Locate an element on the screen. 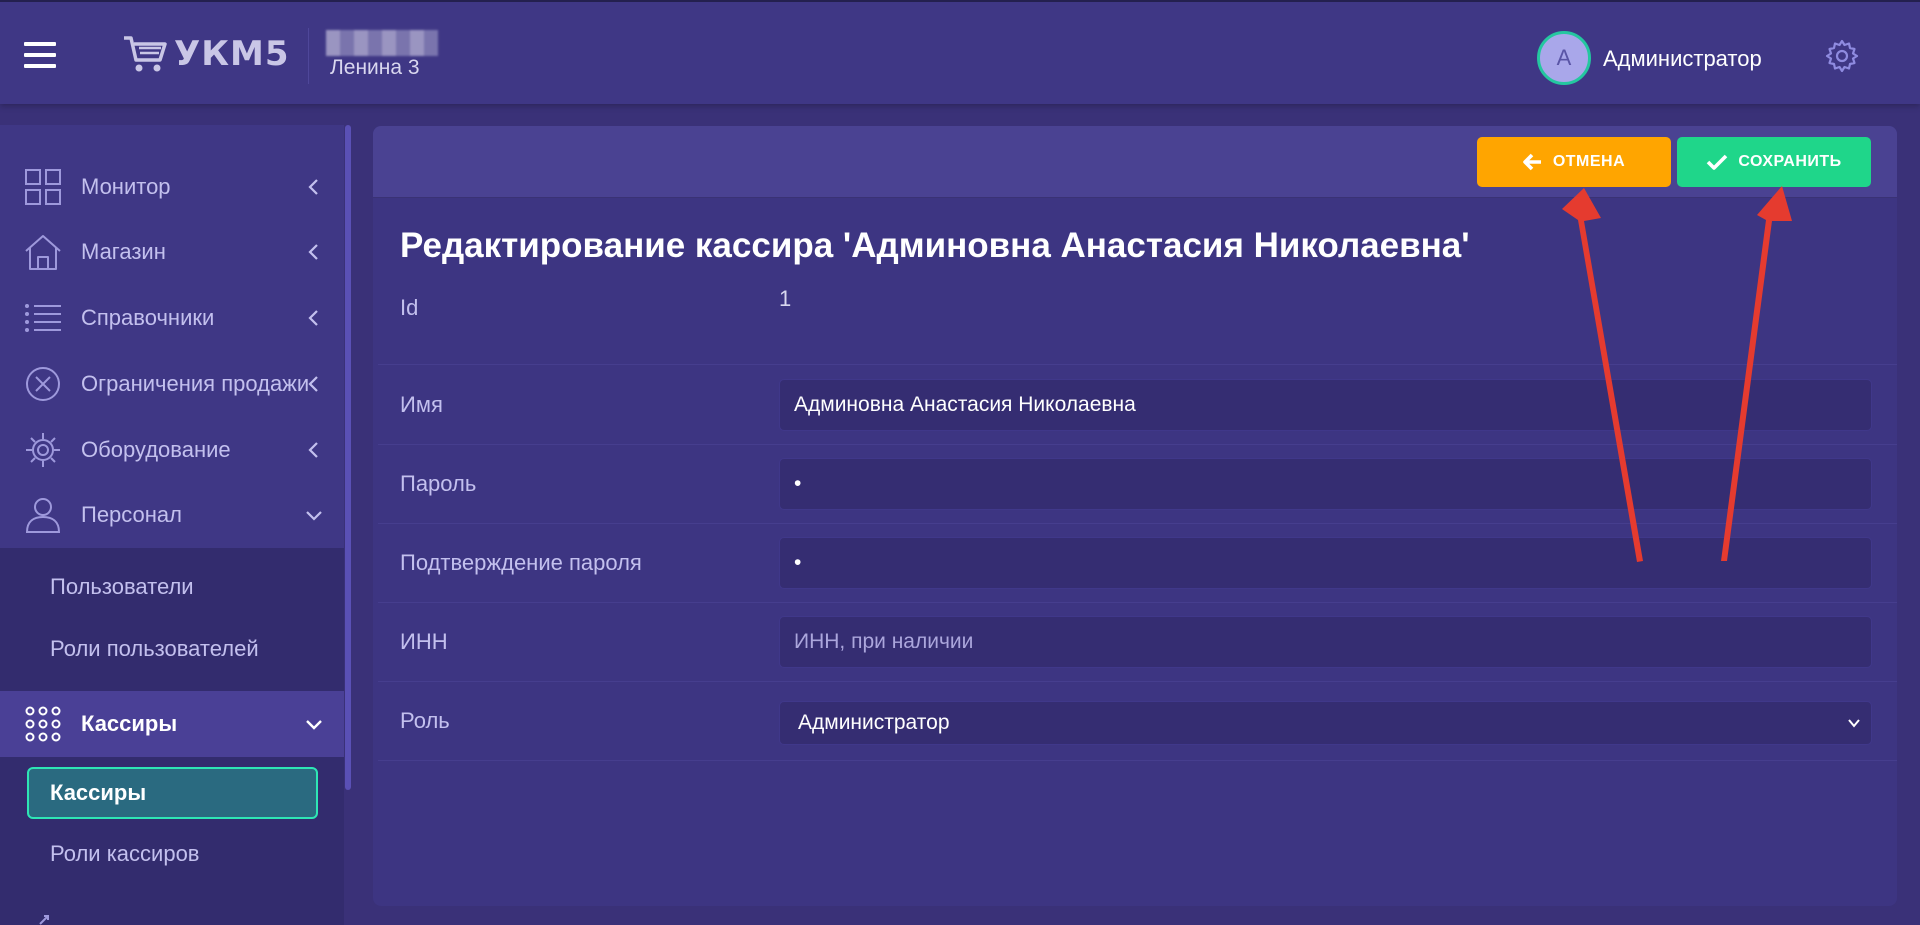 This screenshot has height=925, width=1920. role-label: Роль is located at coordinates (425, 720).